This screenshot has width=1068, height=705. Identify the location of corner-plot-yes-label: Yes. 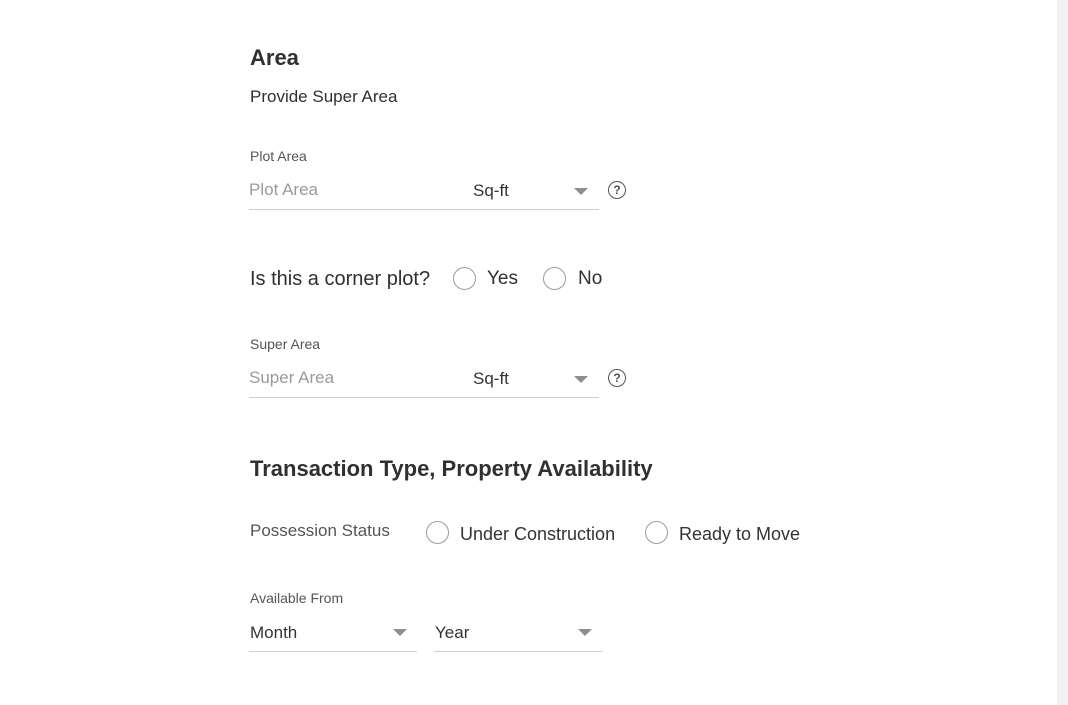
(502, 279).